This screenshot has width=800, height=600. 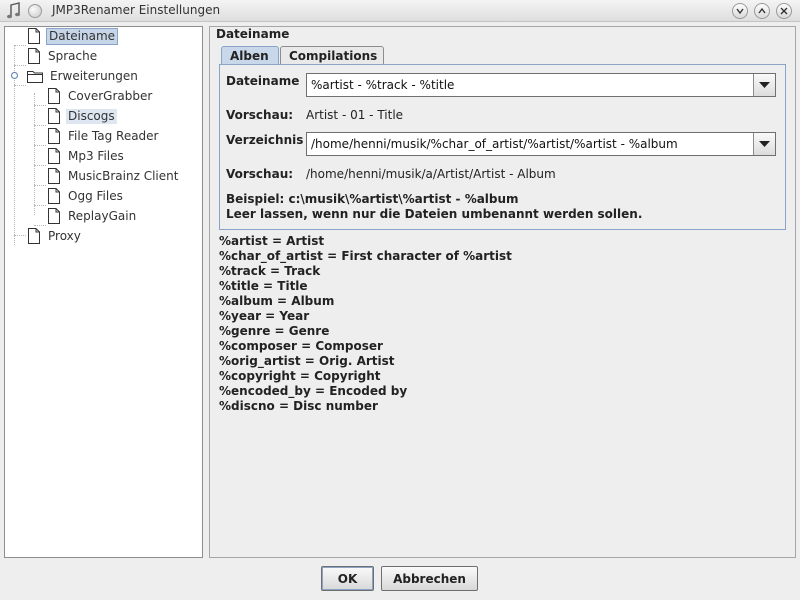 I want to click on minimize-button, so click(x=740, y=11).